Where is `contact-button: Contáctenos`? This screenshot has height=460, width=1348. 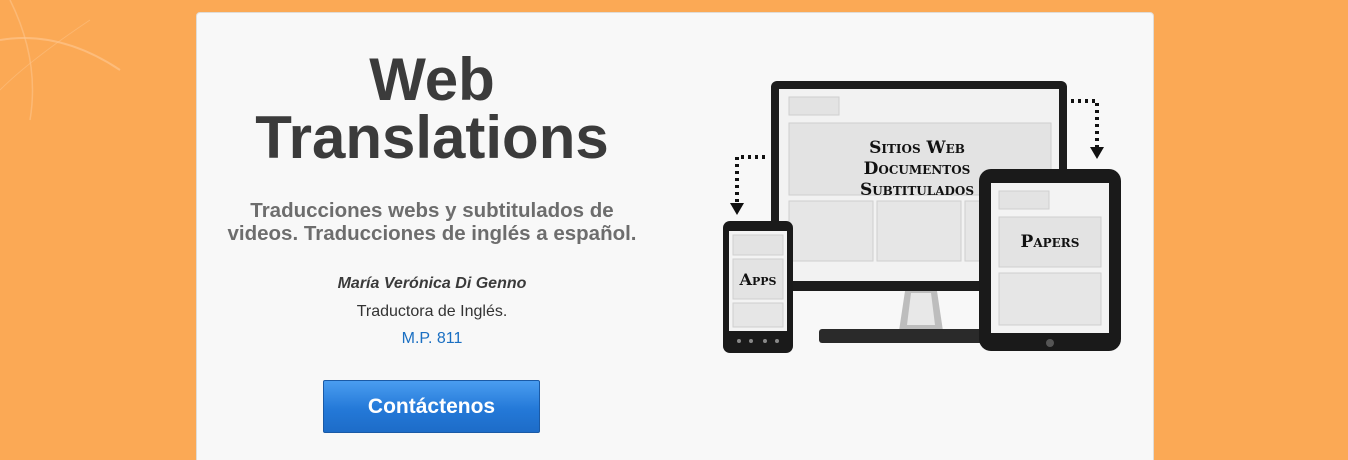
contact-button: Contáctenos is located at coordinates (431, 406).